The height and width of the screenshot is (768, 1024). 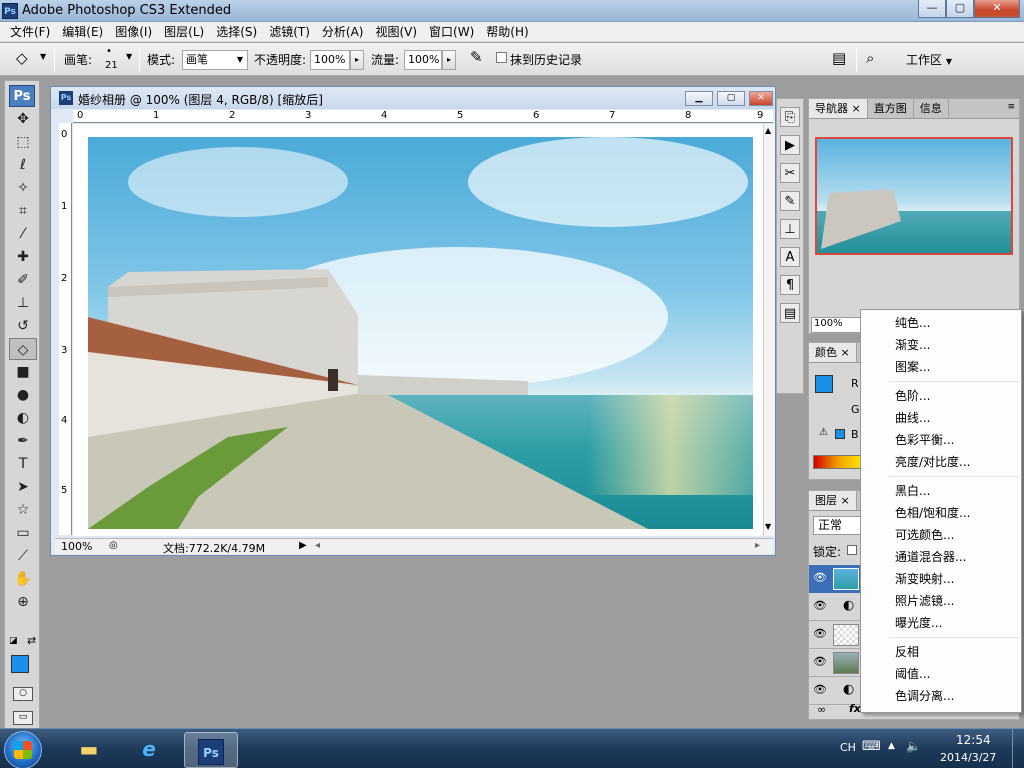 I want to click on navigator-thumbnail, so click(x=914, y=196).